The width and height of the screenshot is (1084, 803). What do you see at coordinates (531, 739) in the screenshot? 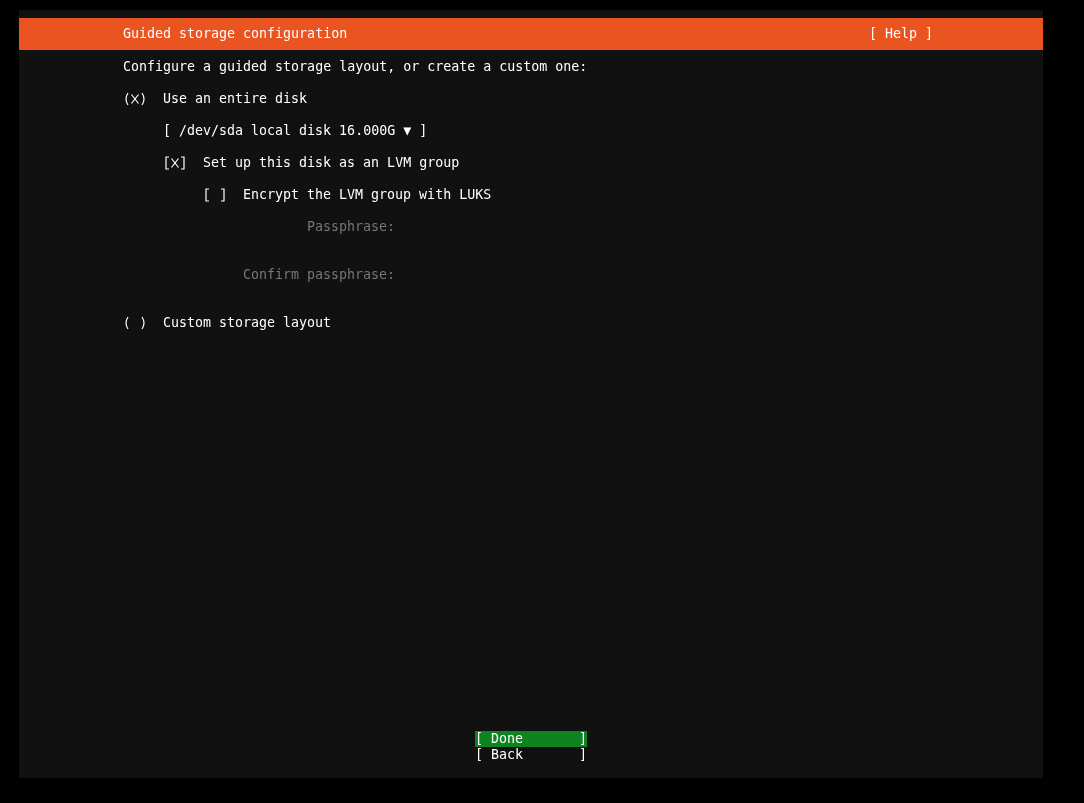
I see `menu-button: [ Done ]` at bounding box center [531, 739].